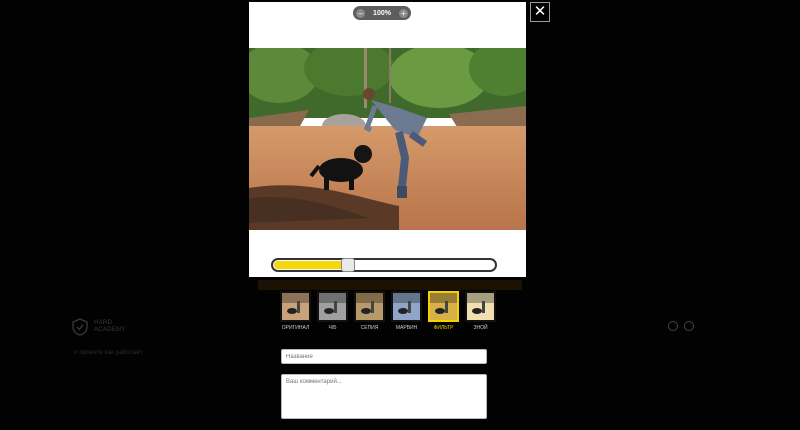 This screenshot has width=800, height=430. What do you see at coordinates (681, 326) in the screenshot?
I see `background-nav-dots` at bounding box center [681, 326].